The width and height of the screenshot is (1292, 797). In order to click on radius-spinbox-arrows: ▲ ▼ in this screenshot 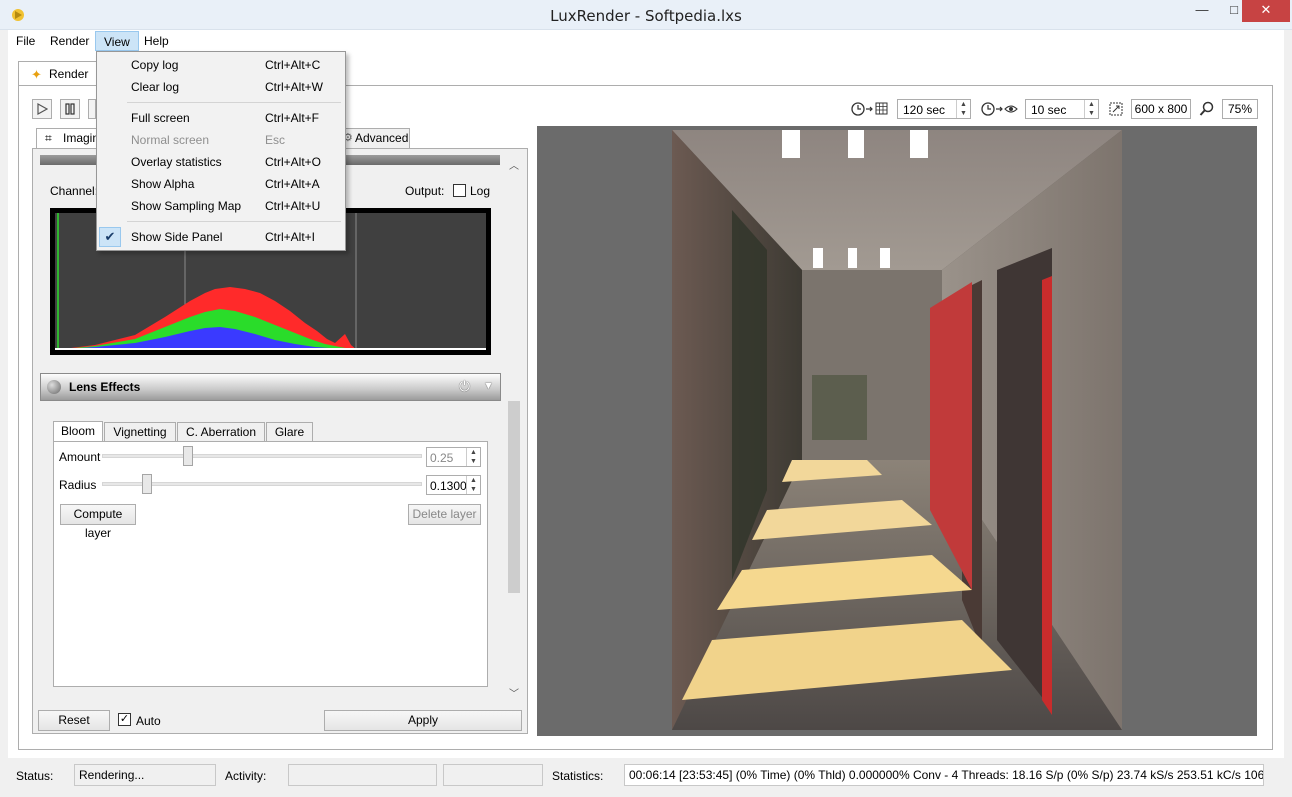, I will do `click(473, 485)`.